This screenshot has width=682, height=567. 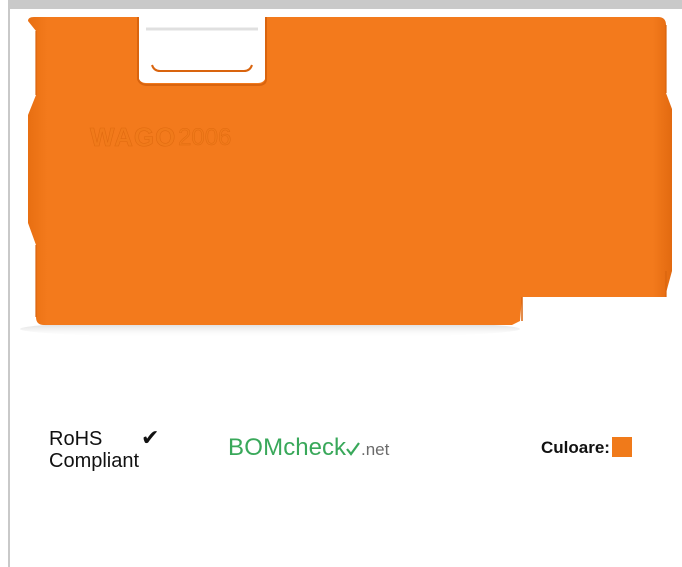 What do you see at coordinates (375, 449) in the screenshot?
I see `bomcheck-logo-net: .net` at bounding box center [375, 449].